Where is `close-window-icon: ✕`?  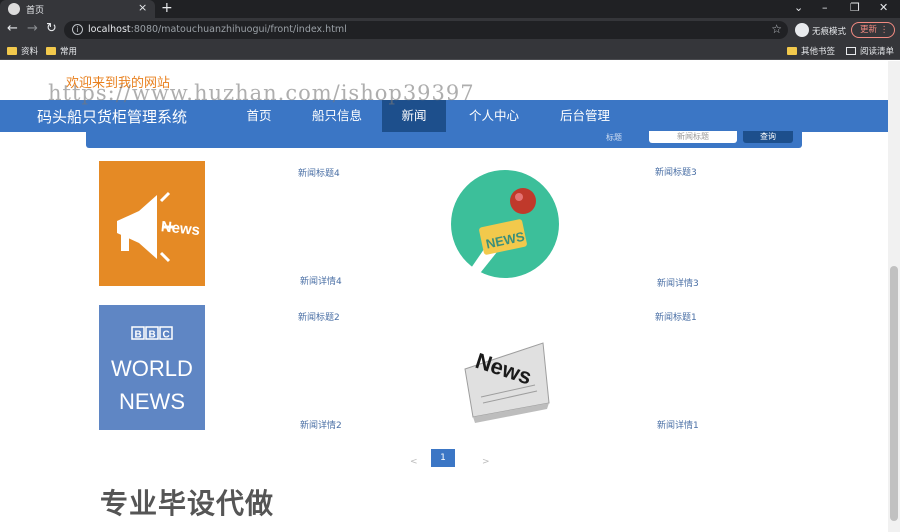 close-window-icon: ✕ is located at coordinates (883, 7).